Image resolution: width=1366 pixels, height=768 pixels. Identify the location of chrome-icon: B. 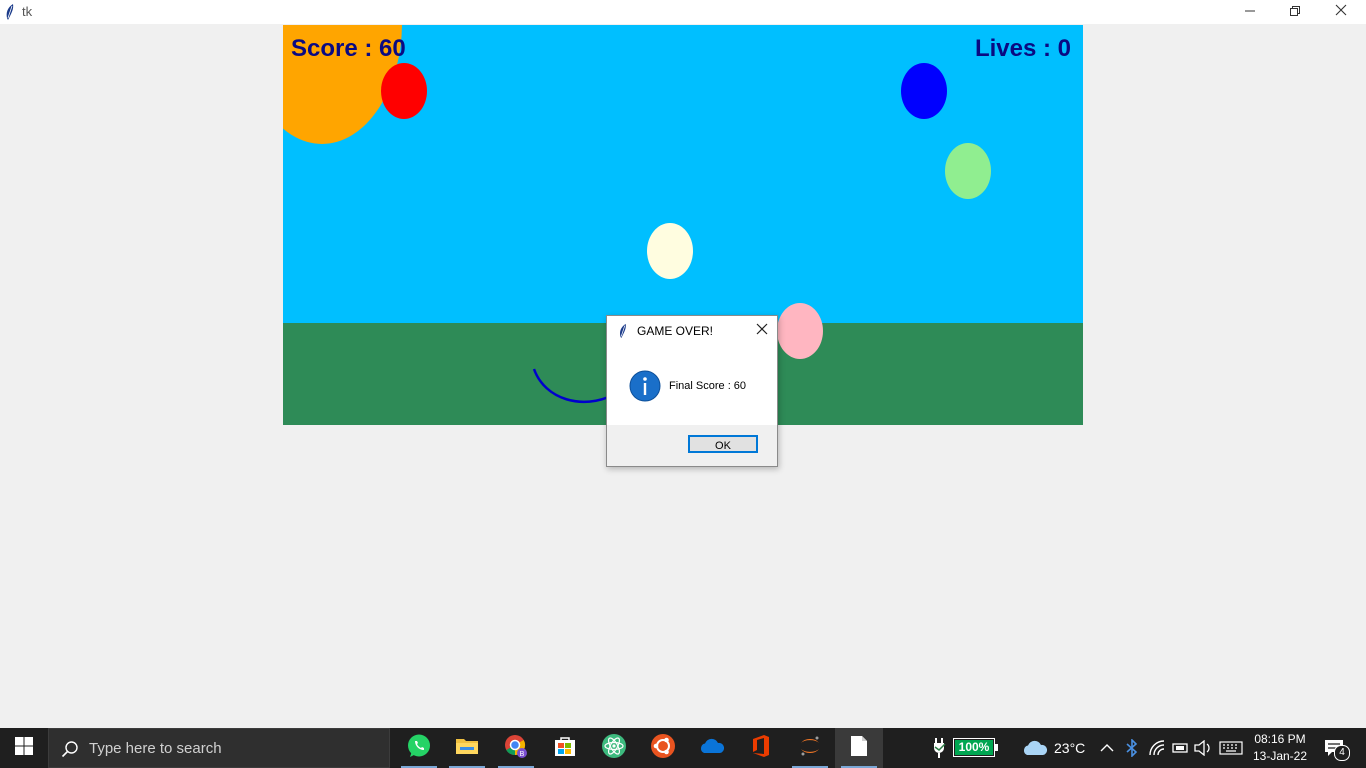
(516, 748).